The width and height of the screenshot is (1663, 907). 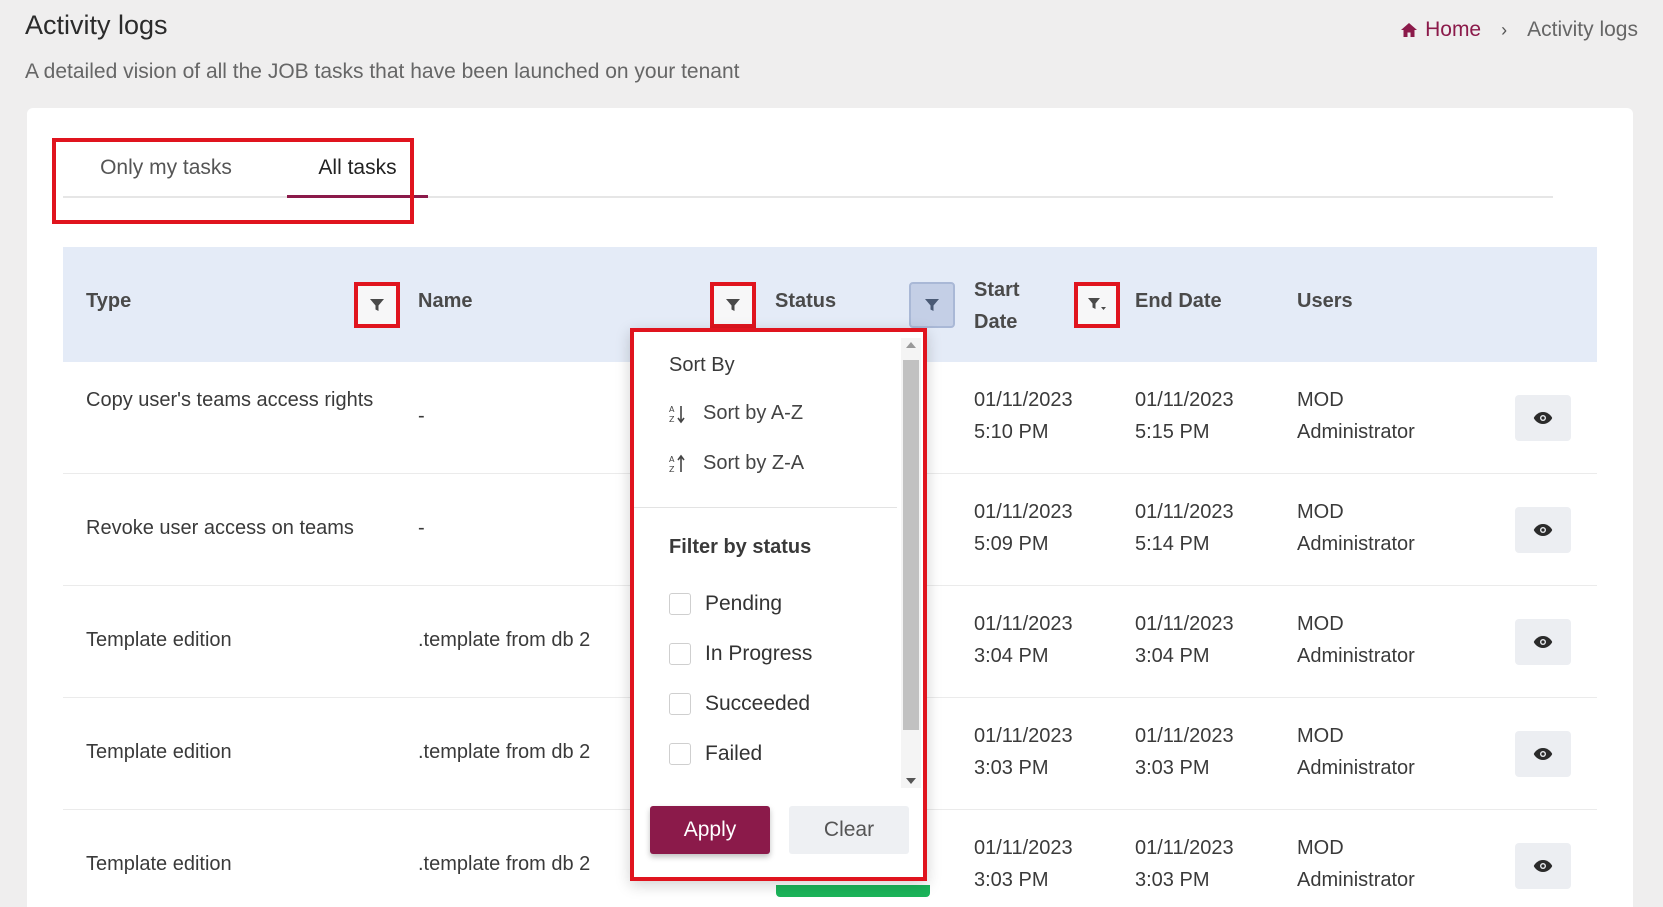 I want to click on page-title: Activity logs, so click(x=96, y=25).